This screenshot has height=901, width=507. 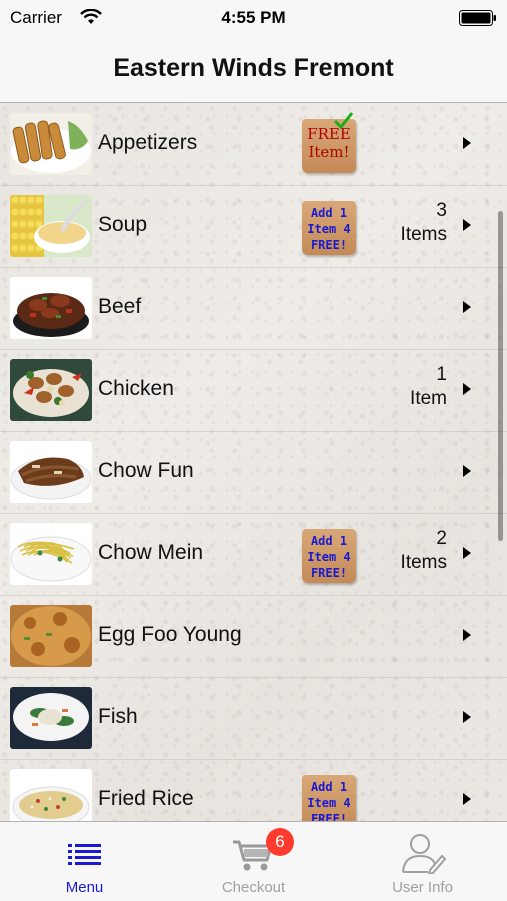 What do you see at coordinates (412, 387) in the screenshot?
I see `cart-item-count: 1 Item` at bounding box center [412, 387].